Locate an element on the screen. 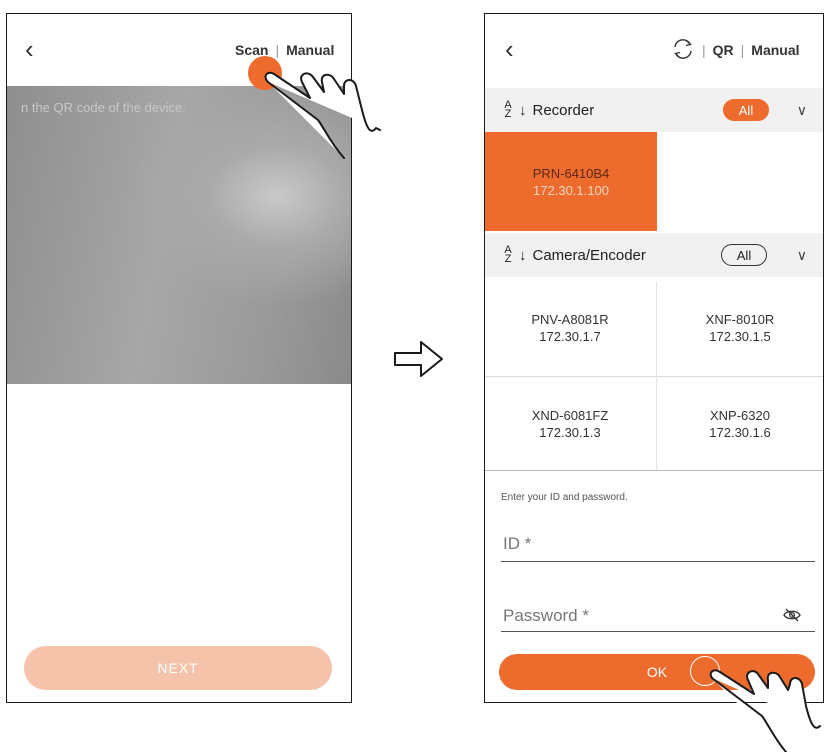 The image size is (826, 752). camera-device-item: XND-6081FZ 172.30.1.3 is located at coordinates (570, 424).